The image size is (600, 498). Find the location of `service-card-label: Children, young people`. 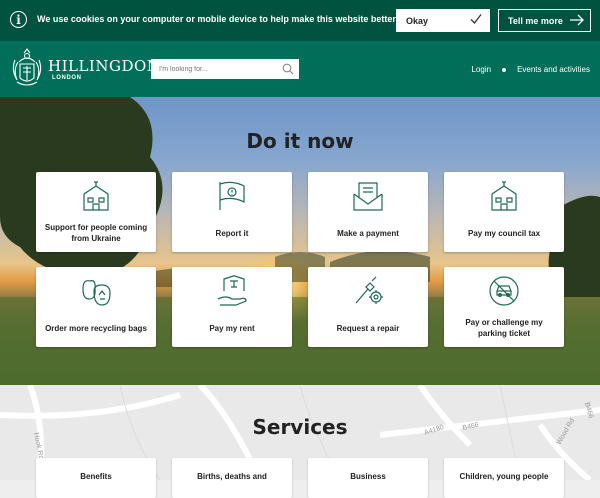

service-card-label: Children, young people is located at coordinates (504, 476).